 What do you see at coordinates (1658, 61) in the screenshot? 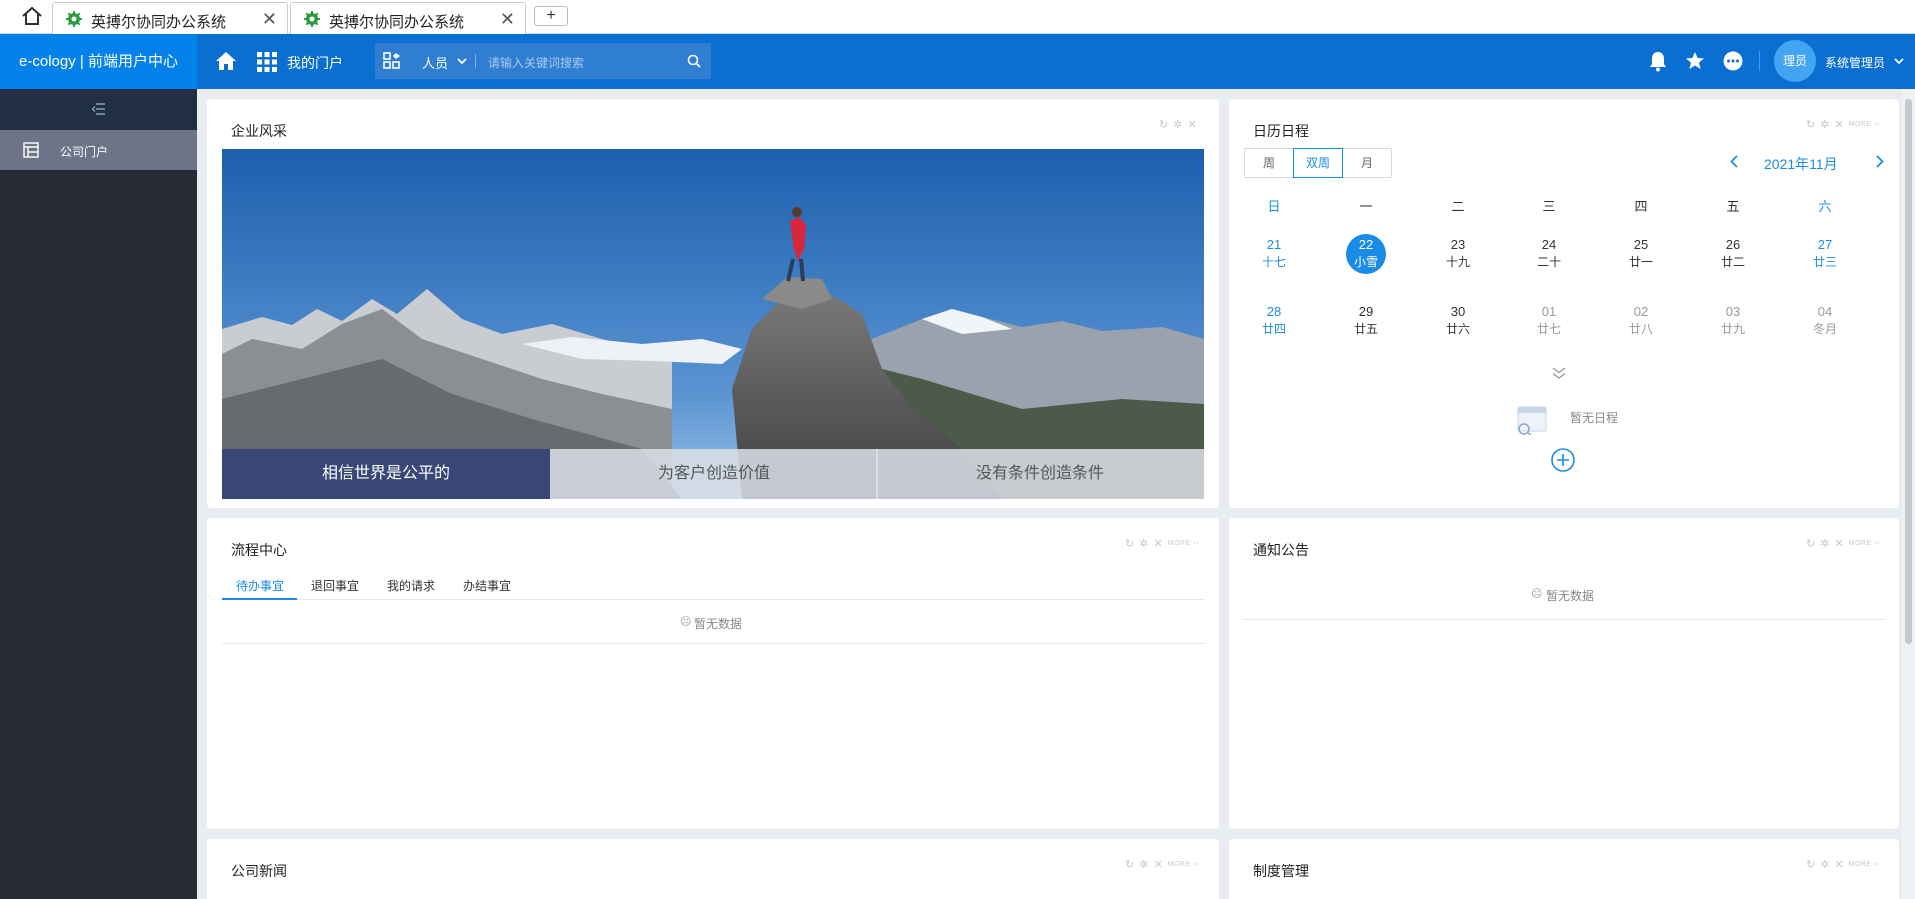
I see `bell-icon` at bounding box center [1658, 61].